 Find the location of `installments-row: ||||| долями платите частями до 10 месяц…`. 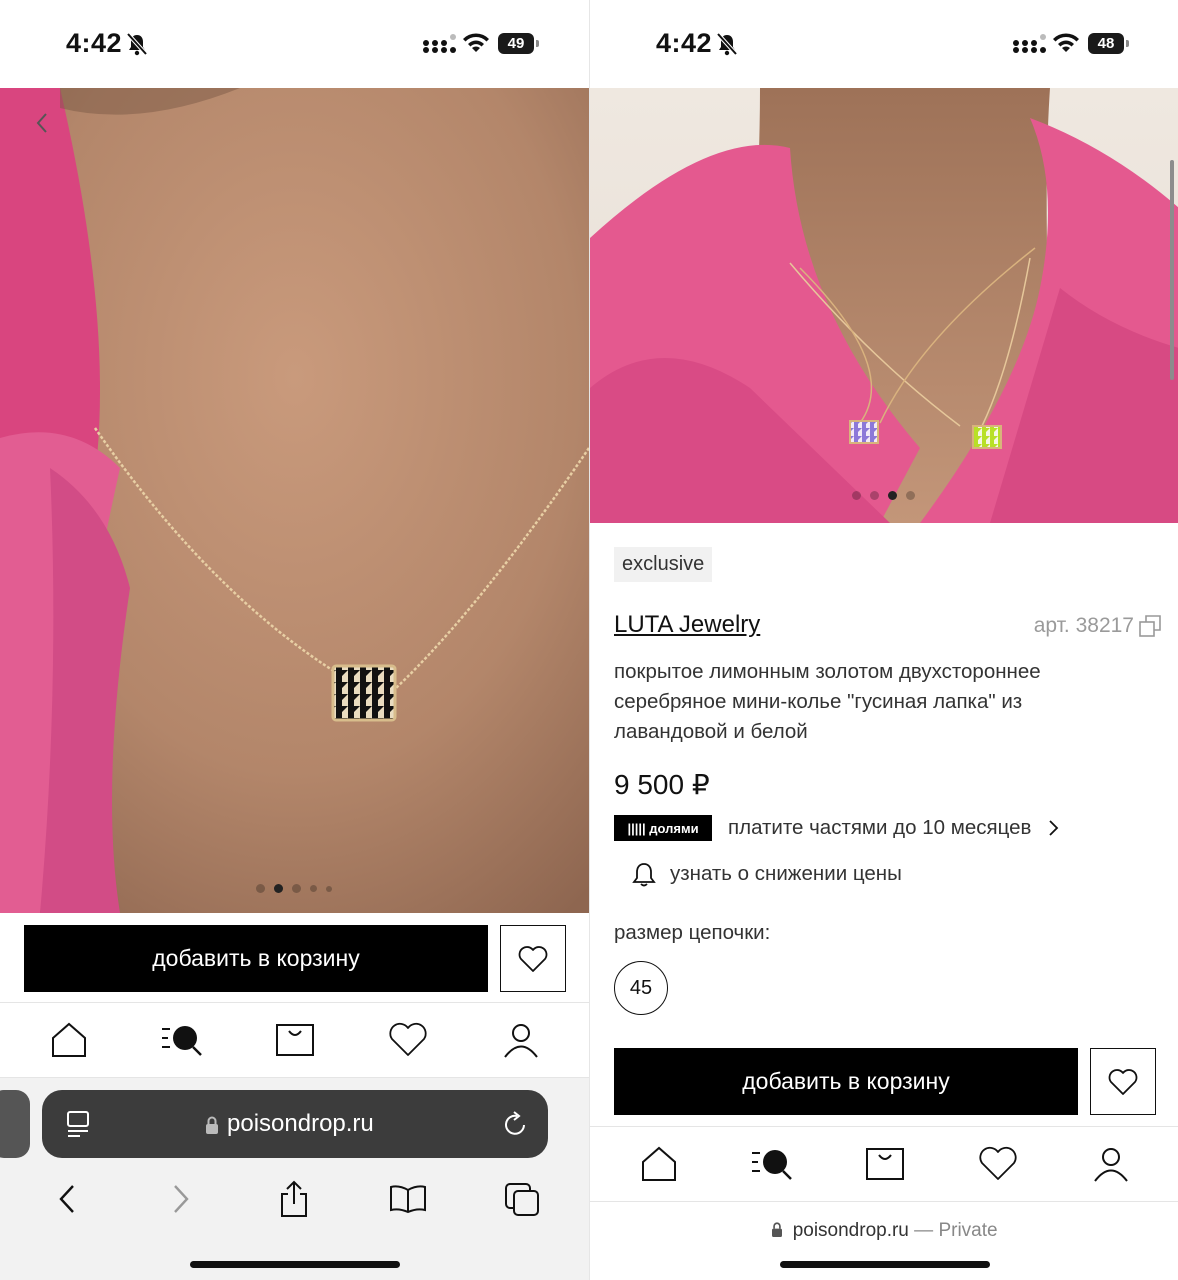

installments-row: ||||| долями платите частями до 10 месяц… is located at coordinates (836, 828).